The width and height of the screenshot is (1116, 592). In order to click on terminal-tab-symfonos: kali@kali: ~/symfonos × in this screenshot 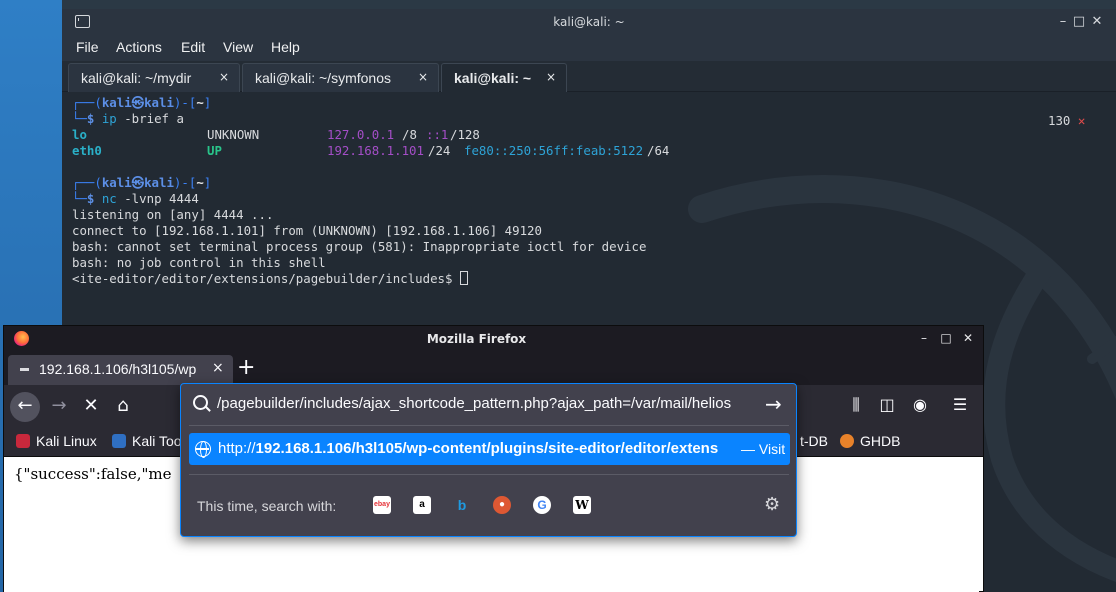, I will do `click(340, 77)`.